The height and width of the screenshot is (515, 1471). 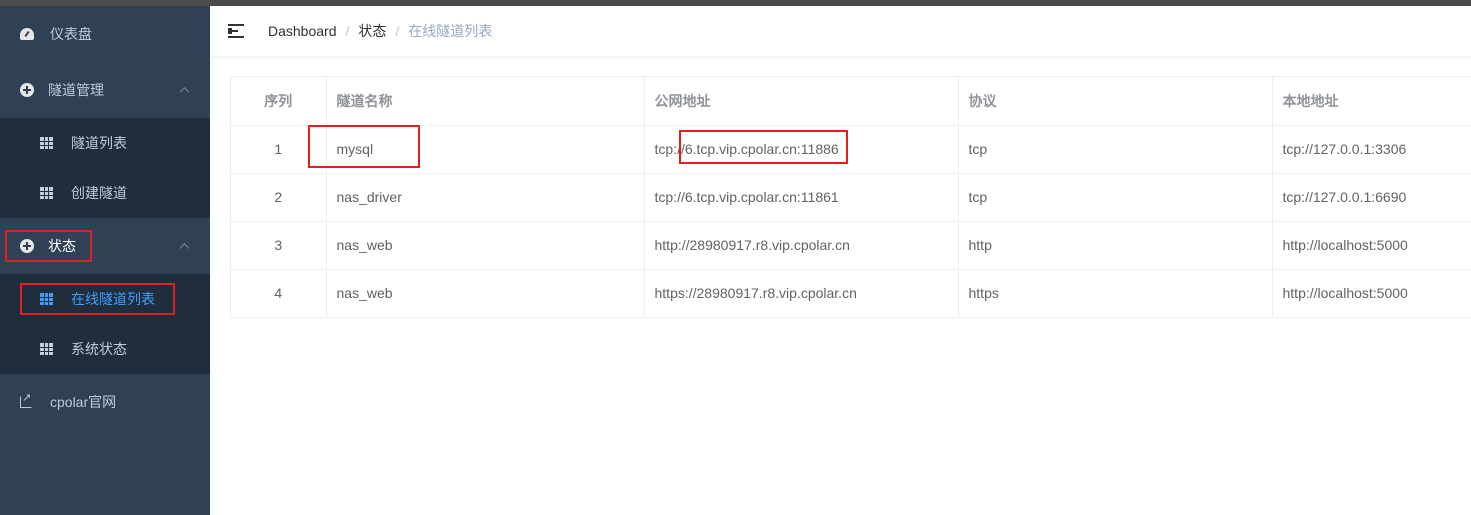 I want to click on cell-index: 3, so click(x=279, y=245).